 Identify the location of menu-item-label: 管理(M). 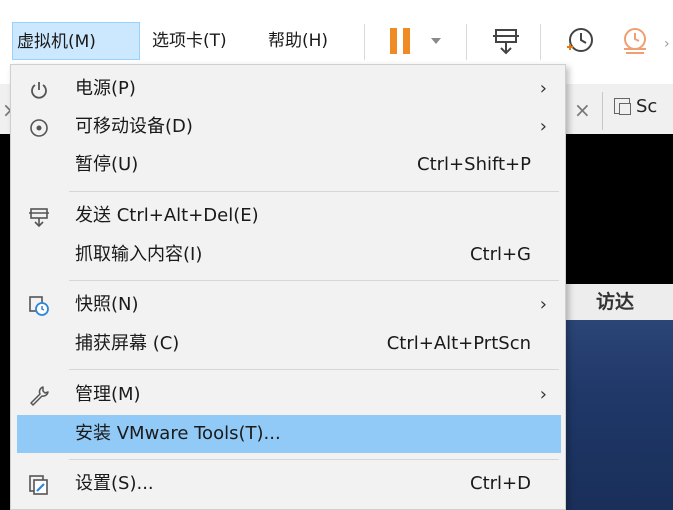
(108, 394).